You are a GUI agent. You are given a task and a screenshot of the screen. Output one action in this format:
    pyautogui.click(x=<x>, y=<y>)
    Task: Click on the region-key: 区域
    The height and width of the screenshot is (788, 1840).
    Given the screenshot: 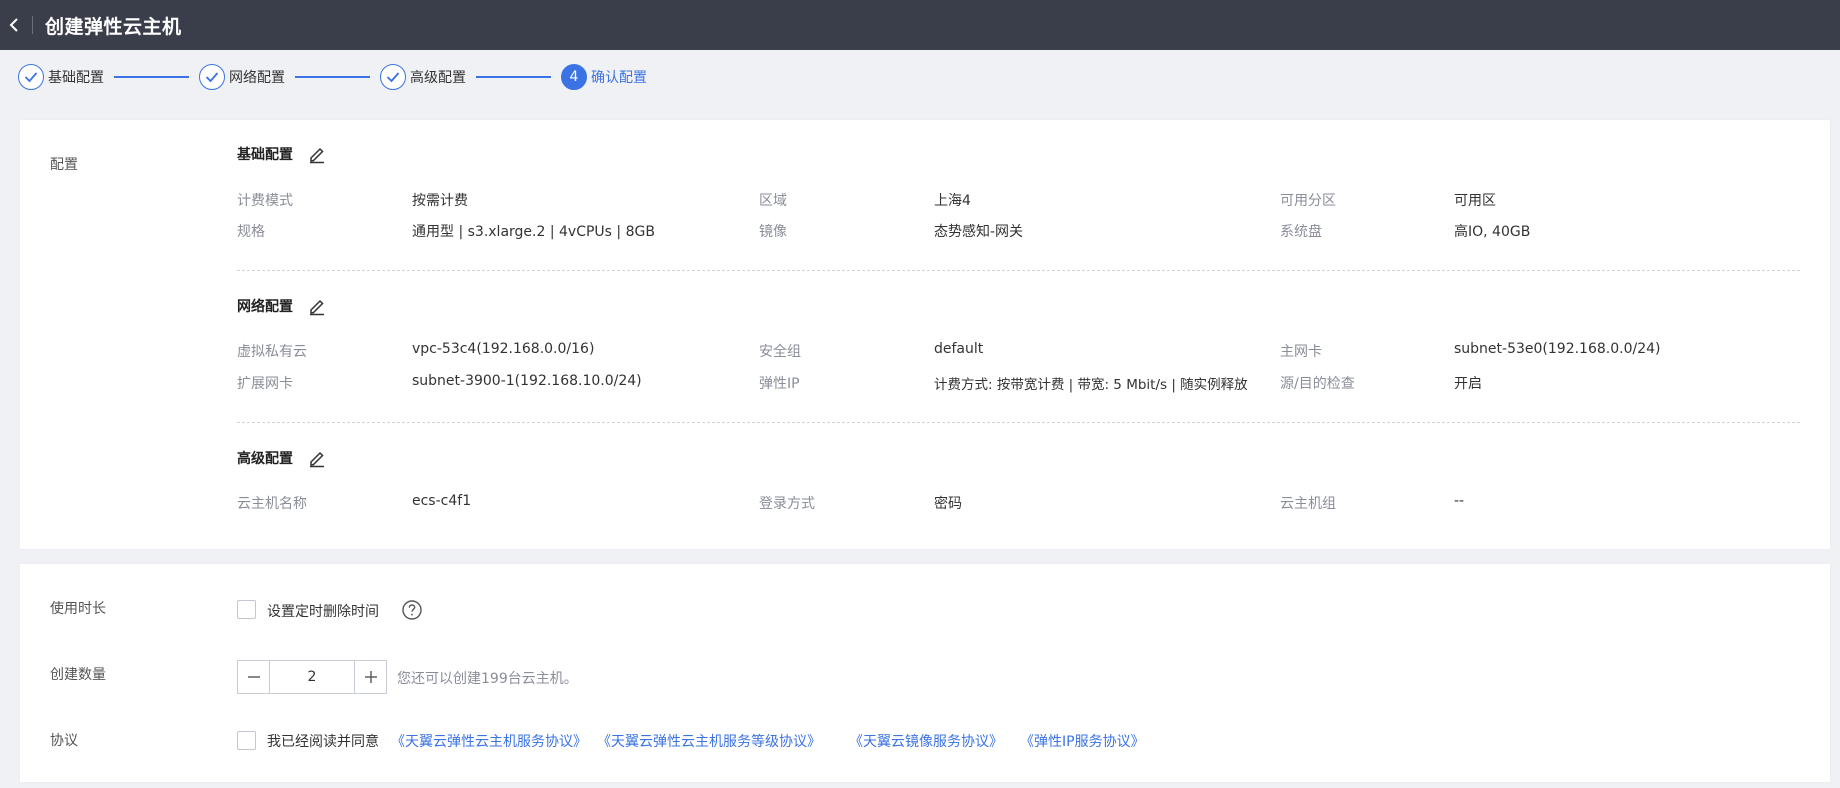 What is the action you would take?
    pyautogui.click(x=773, y=201)
    